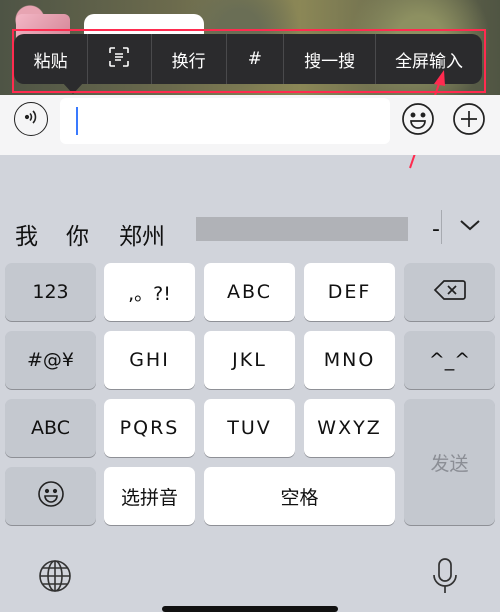  I want to click on plus-icon, so click(469, 121).